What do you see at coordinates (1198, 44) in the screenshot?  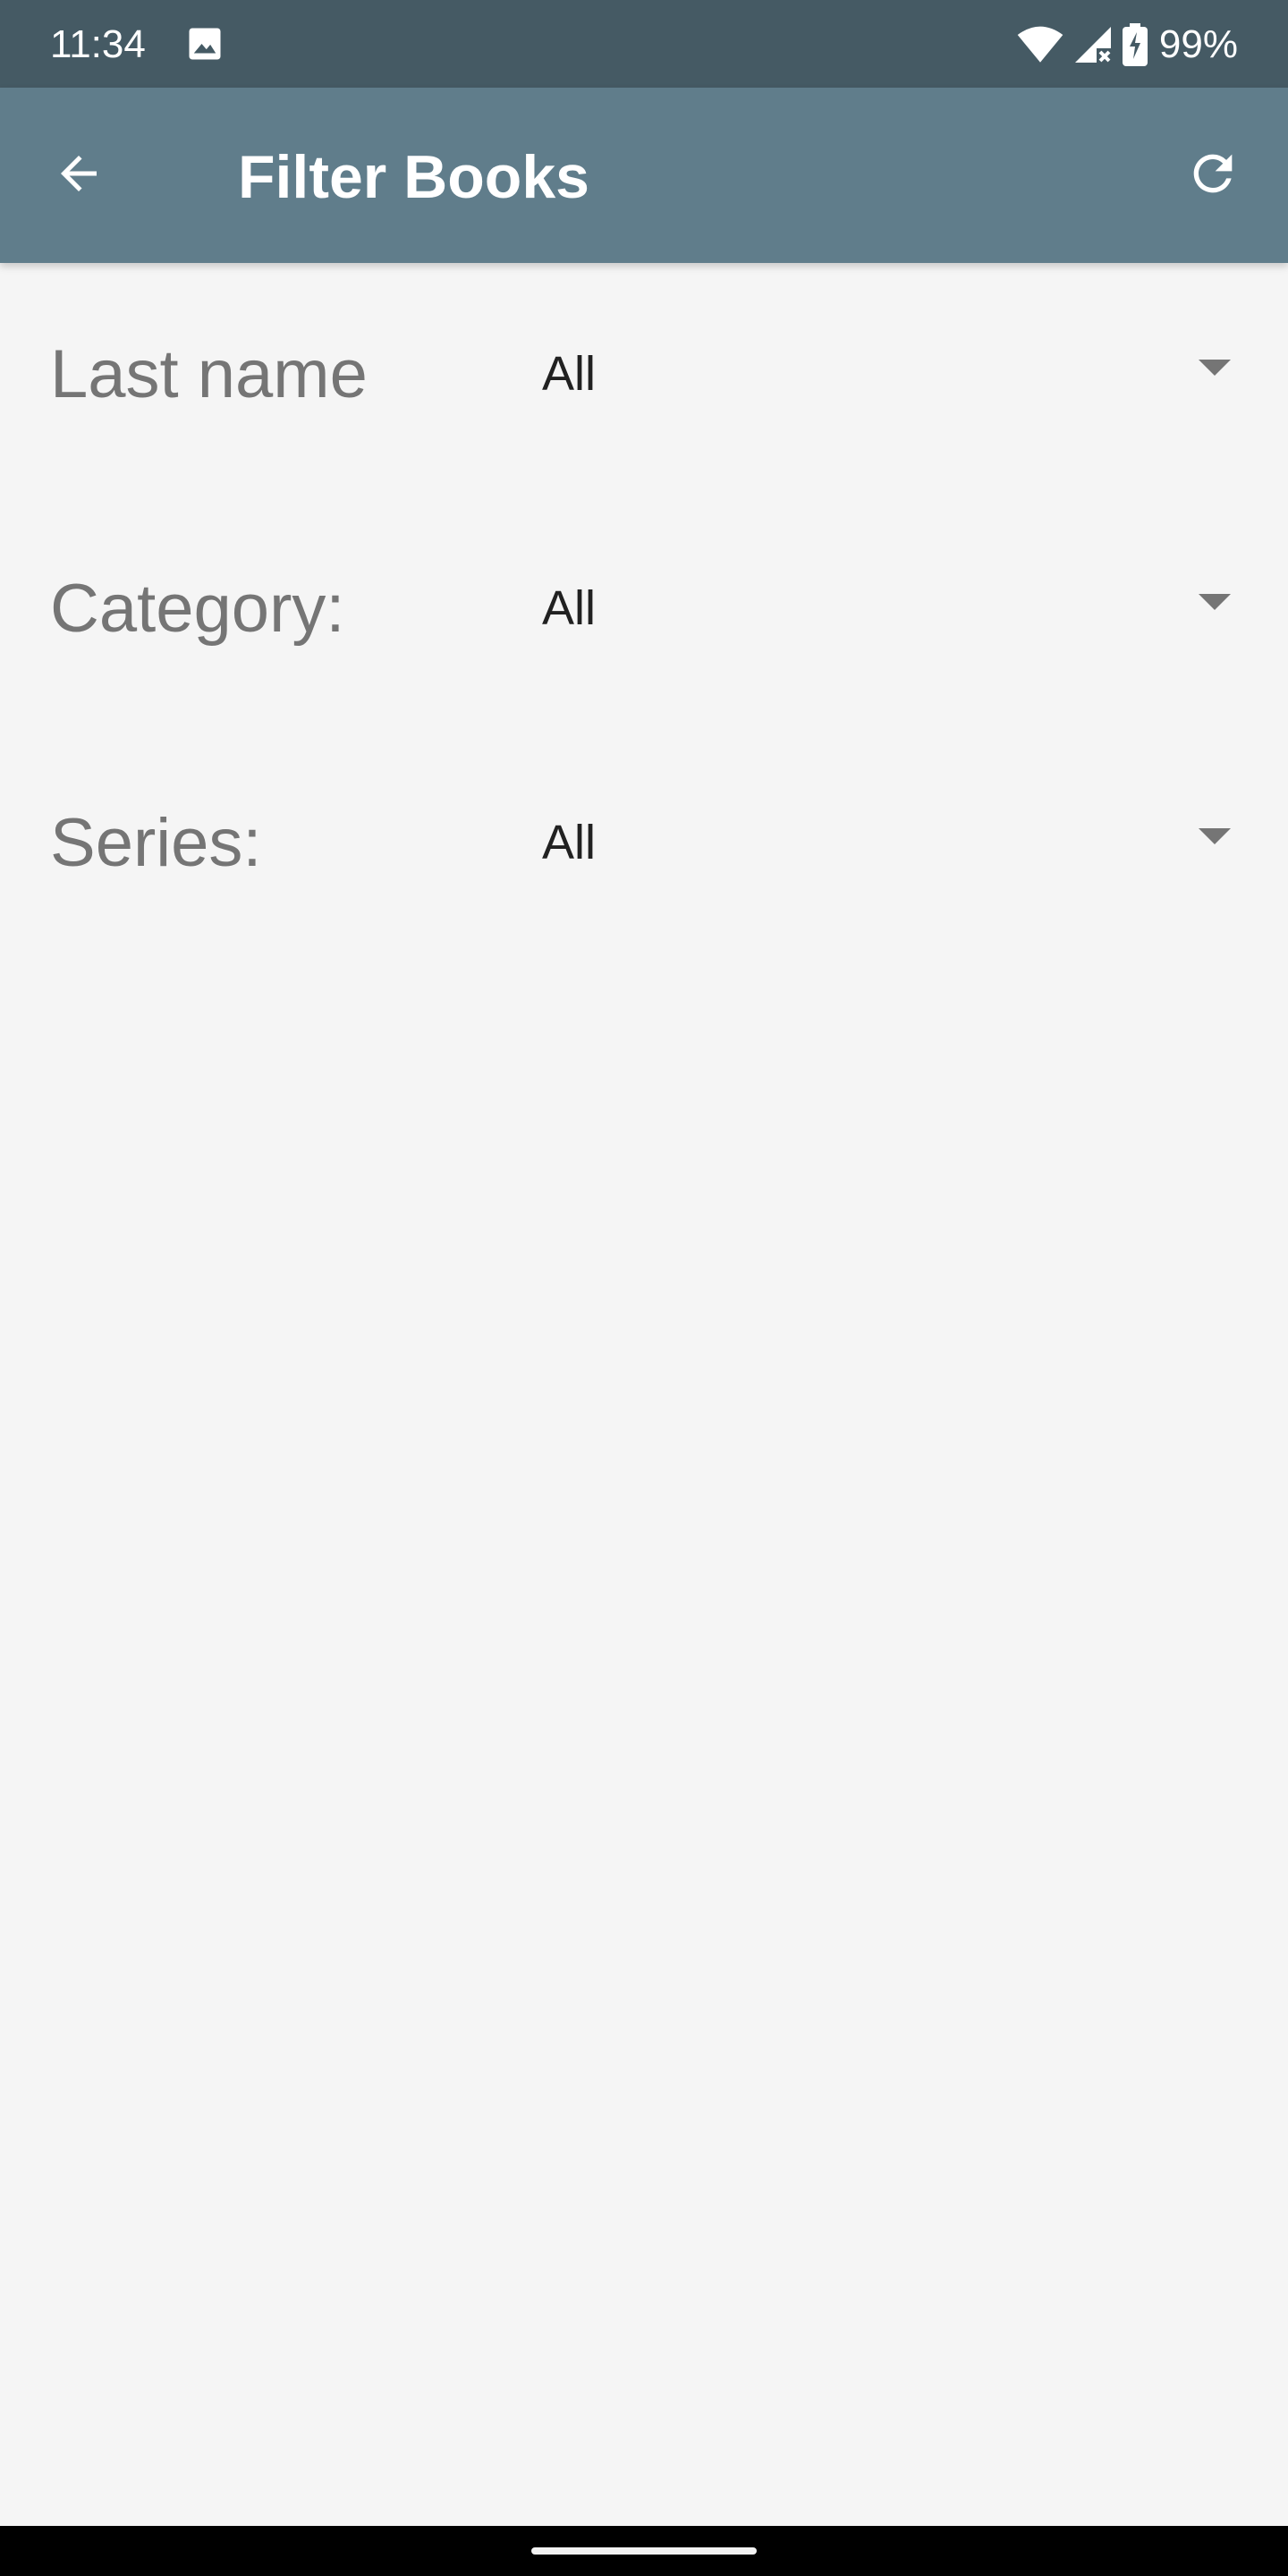 I see `battery-percent: 99%` at bounding box center [1198, 44].